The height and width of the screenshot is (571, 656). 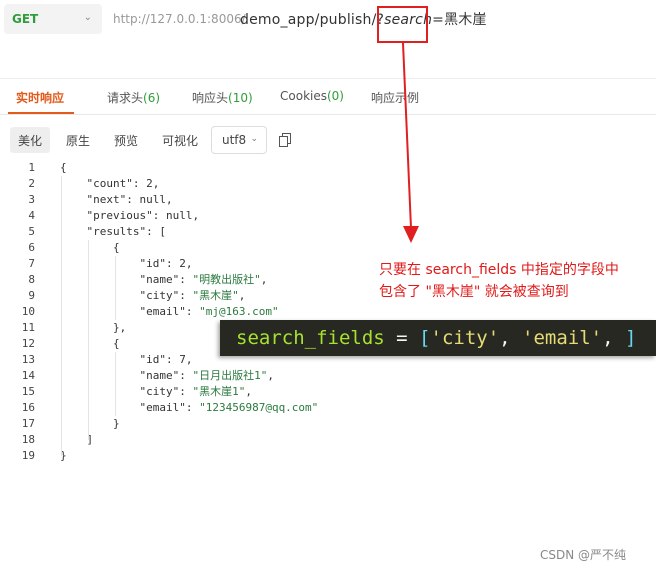 What do you see at coordinates (328, 440) in the screenshot?
I see `code-line: 18 ]` at bounding box center [328, 440].